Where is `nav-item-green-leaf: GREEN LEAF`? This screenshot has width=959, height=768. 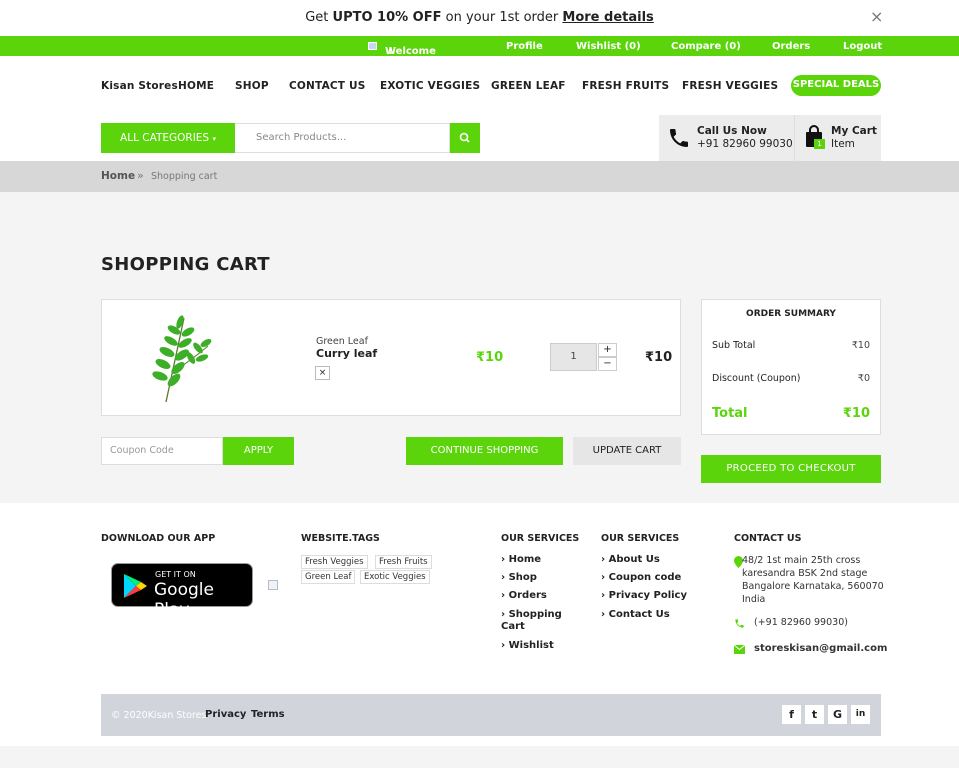 nav-item-green-leaf: GREEN LEAF is located at coordinates (528, 86).